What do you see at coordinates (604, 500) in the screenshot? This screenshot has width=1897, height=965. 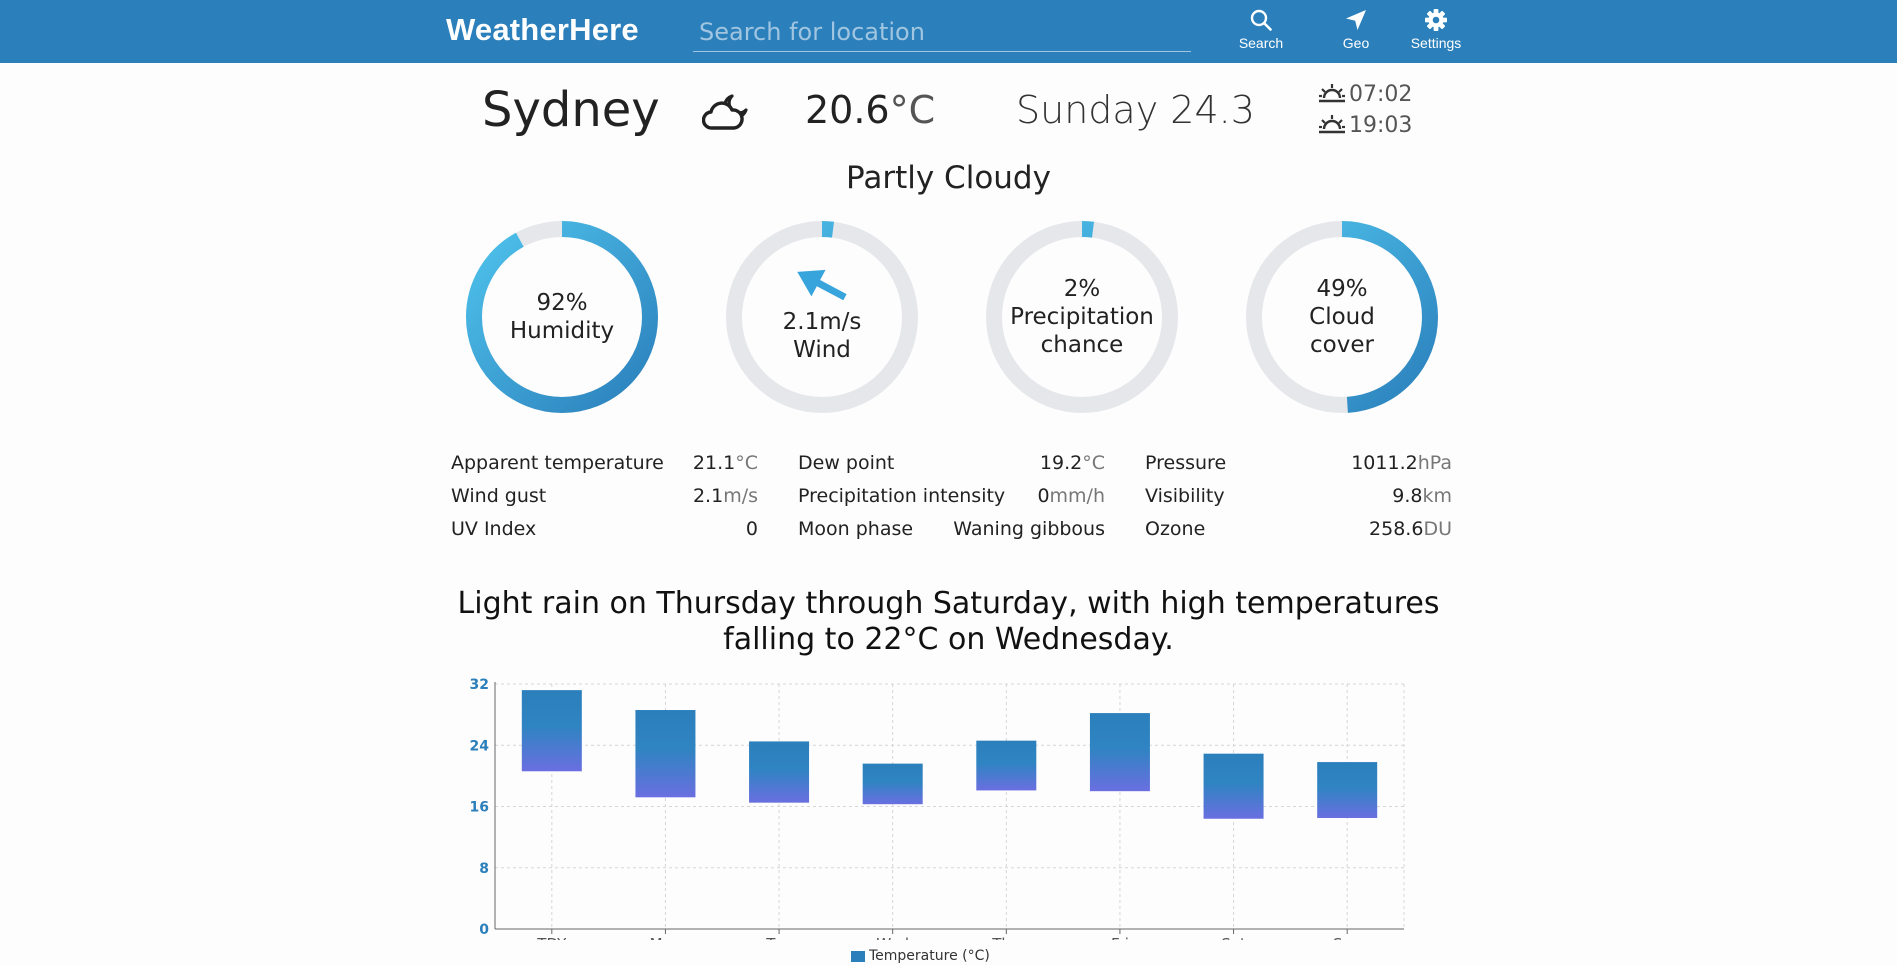 I see `detail-wind-gust: Wind gust 2.1m/s` at bounding box center [604, 500].